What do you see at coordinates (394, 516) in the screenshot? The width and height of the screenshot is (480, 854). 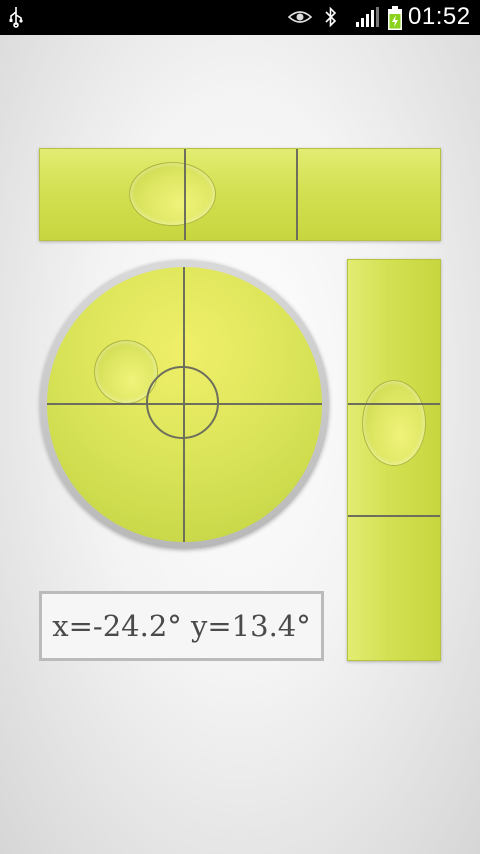 I see `vertical-tick-bottom` at bounding box center [394, 516].